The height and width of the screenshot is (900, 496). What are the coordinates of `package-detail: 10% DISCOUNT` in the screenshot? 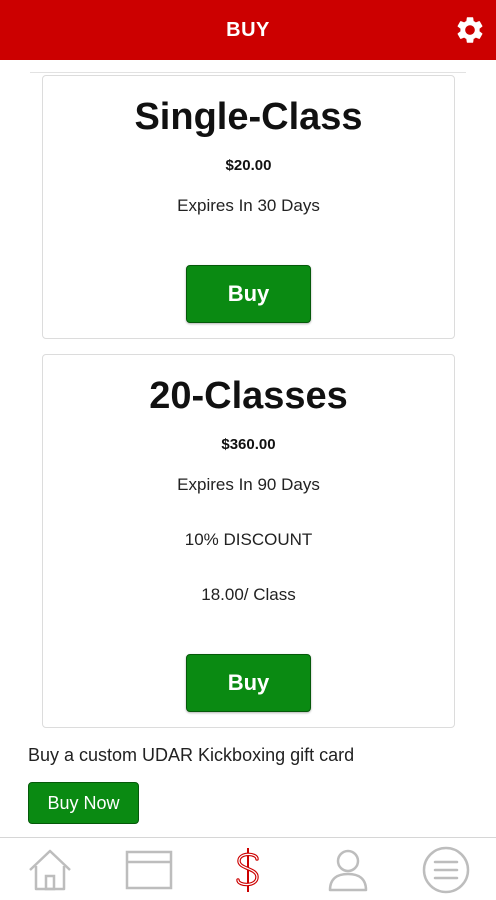 It's located at (248, 539).